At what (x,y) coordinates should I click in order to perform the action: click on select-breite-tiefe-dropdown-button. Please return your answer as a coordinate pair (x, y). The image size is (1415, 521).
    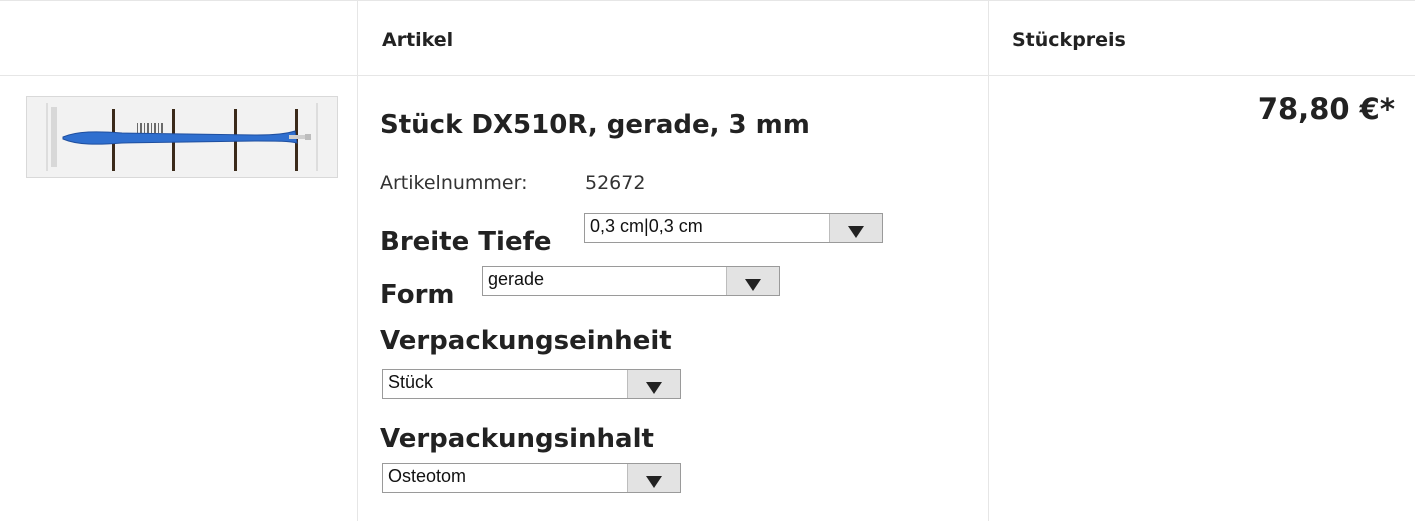
    Looking at the image, I should click on (855, 228).